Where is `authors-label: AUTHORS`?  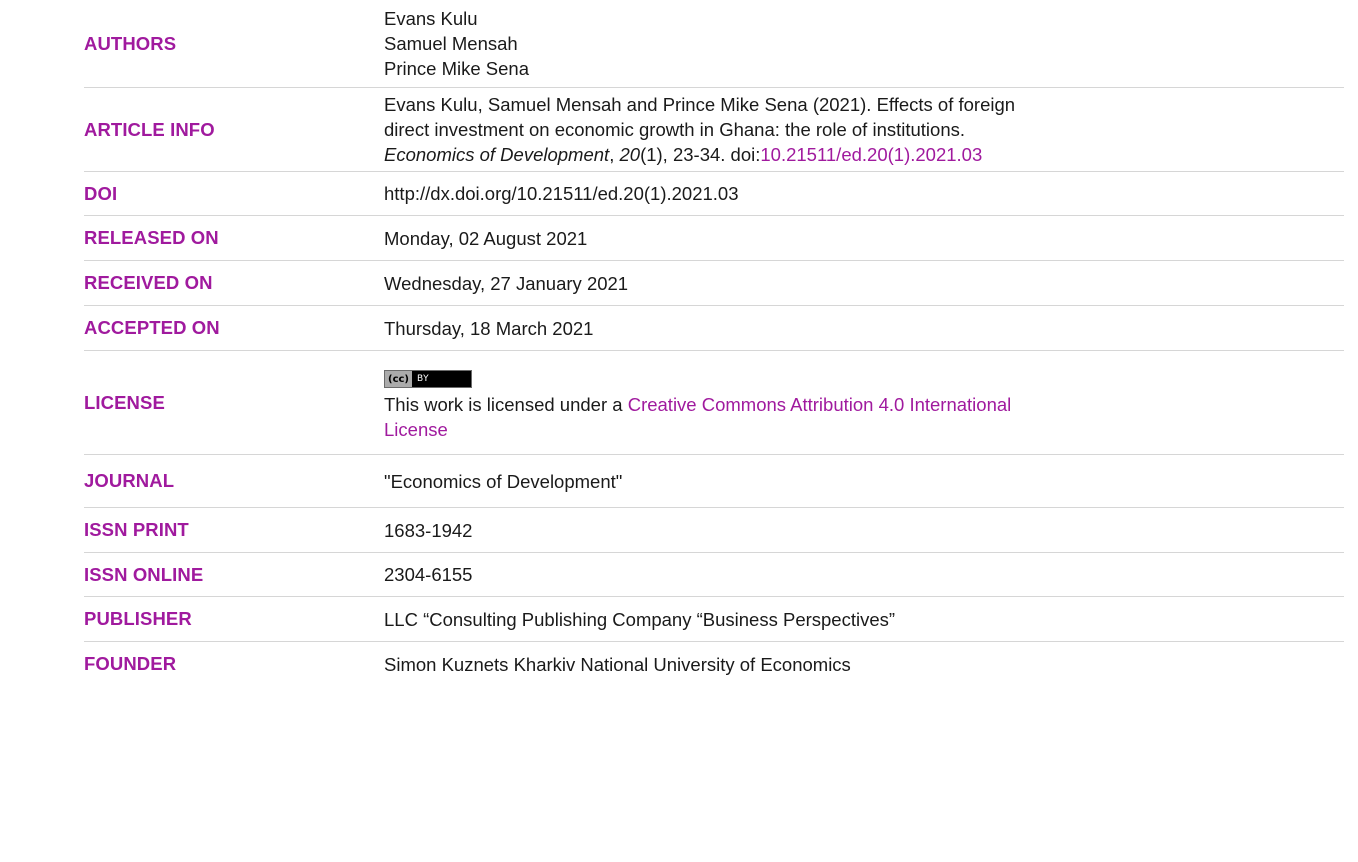
authors-label: AUTHORS is located at coordinates (130, 43).